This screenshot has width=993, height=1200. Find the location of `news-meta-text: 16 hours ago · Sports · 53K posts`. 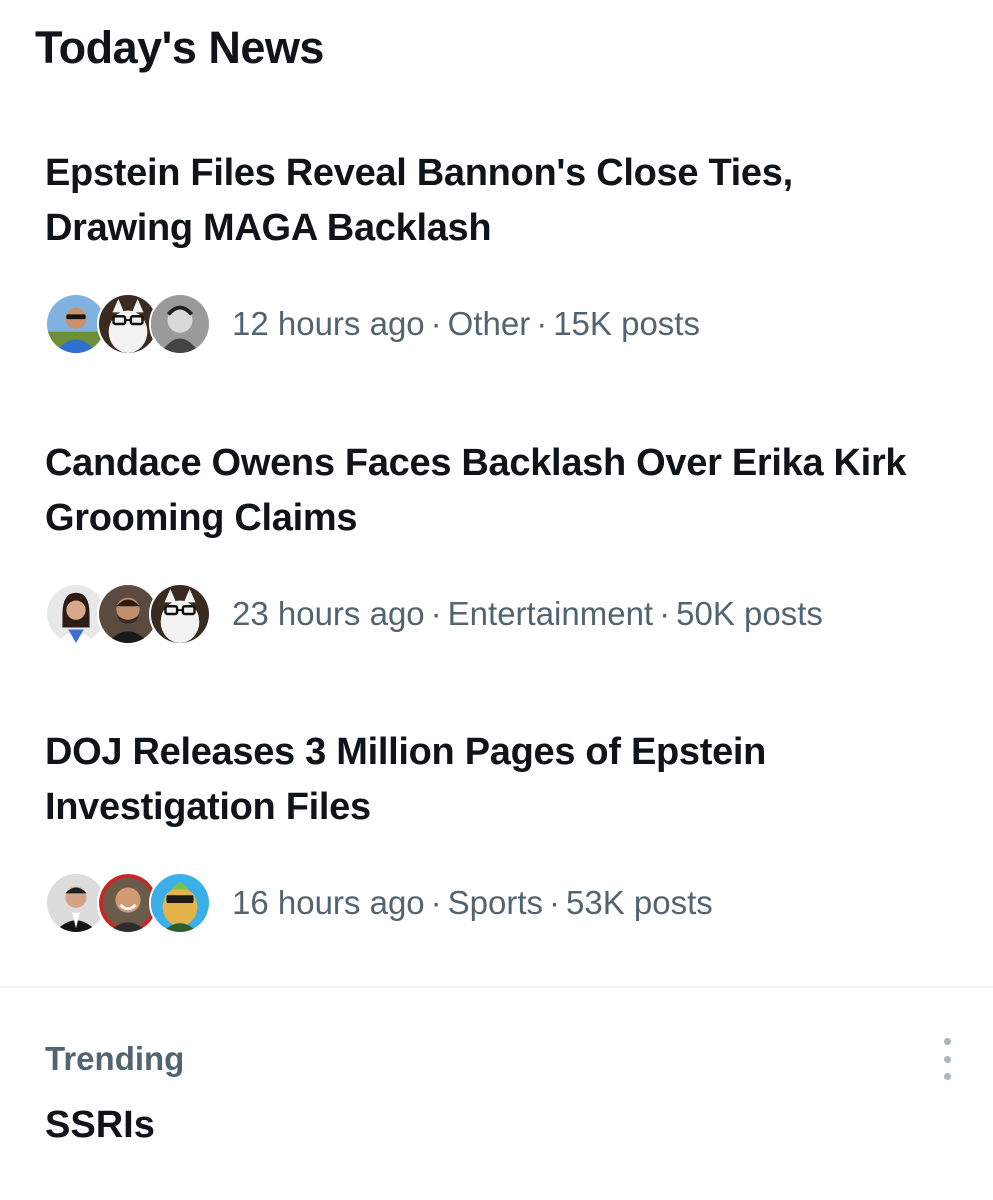

news-meta-text: 16 hours ago · Sports · 53K posts is located at coordinates (472, 903).